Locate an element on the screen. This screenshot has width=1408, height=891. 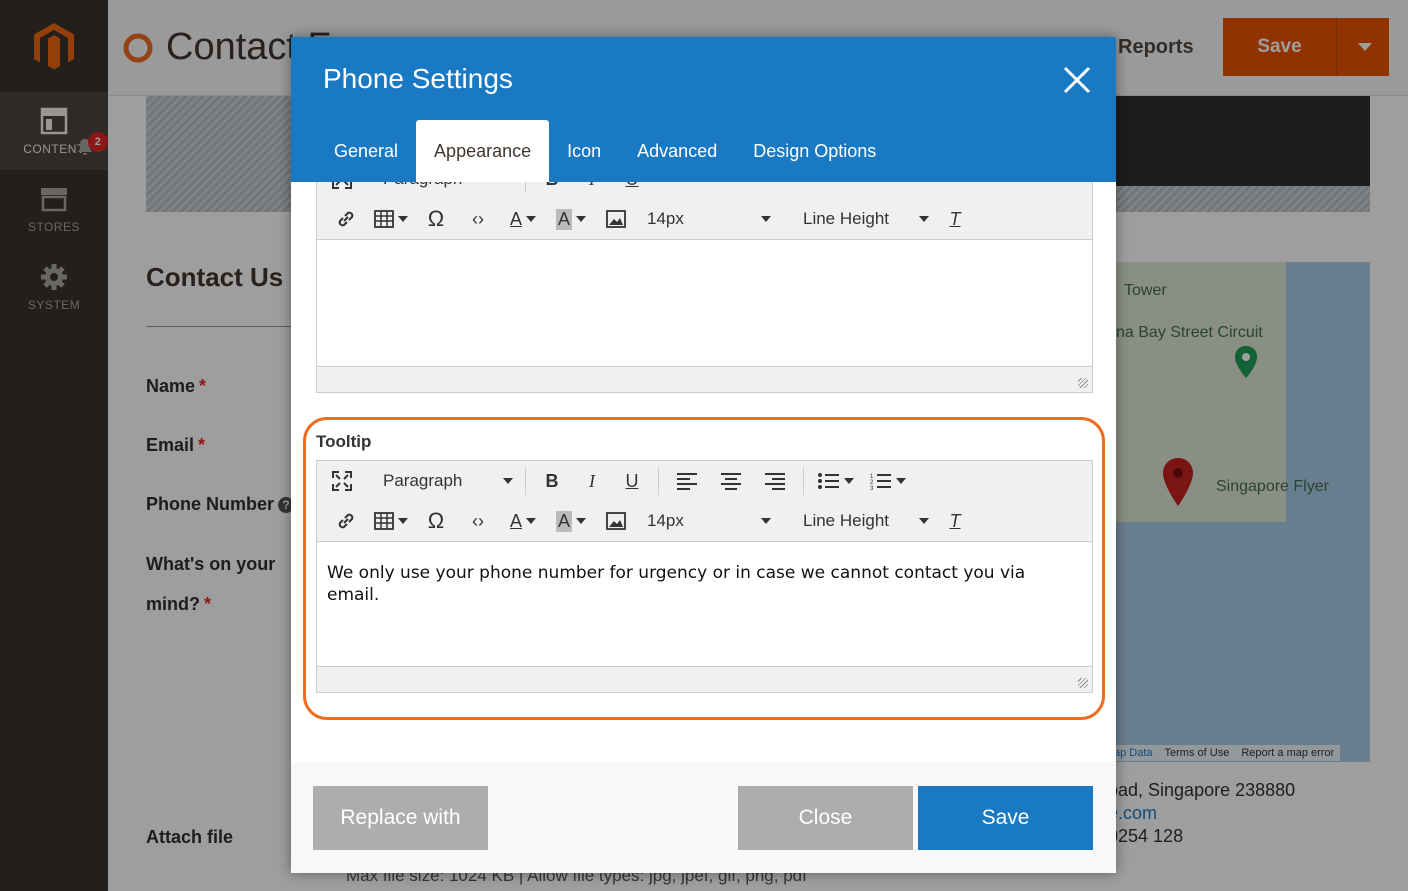
tab-general: General is located at coordinates (366, 151).